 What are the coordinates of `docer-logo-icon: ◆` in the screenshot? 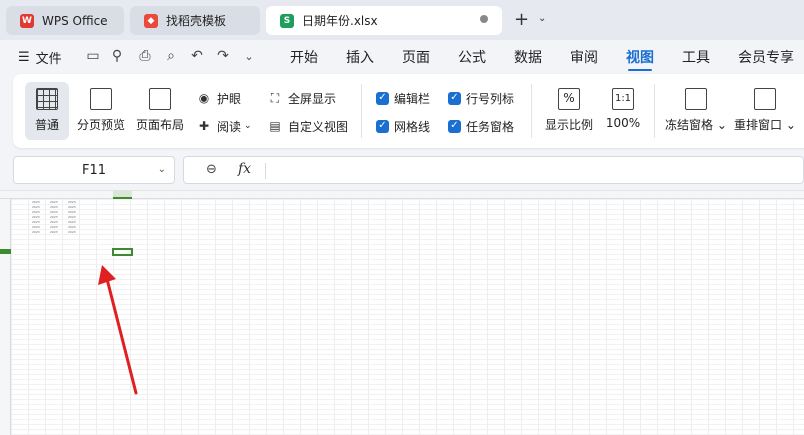 It's located at (151, 20).